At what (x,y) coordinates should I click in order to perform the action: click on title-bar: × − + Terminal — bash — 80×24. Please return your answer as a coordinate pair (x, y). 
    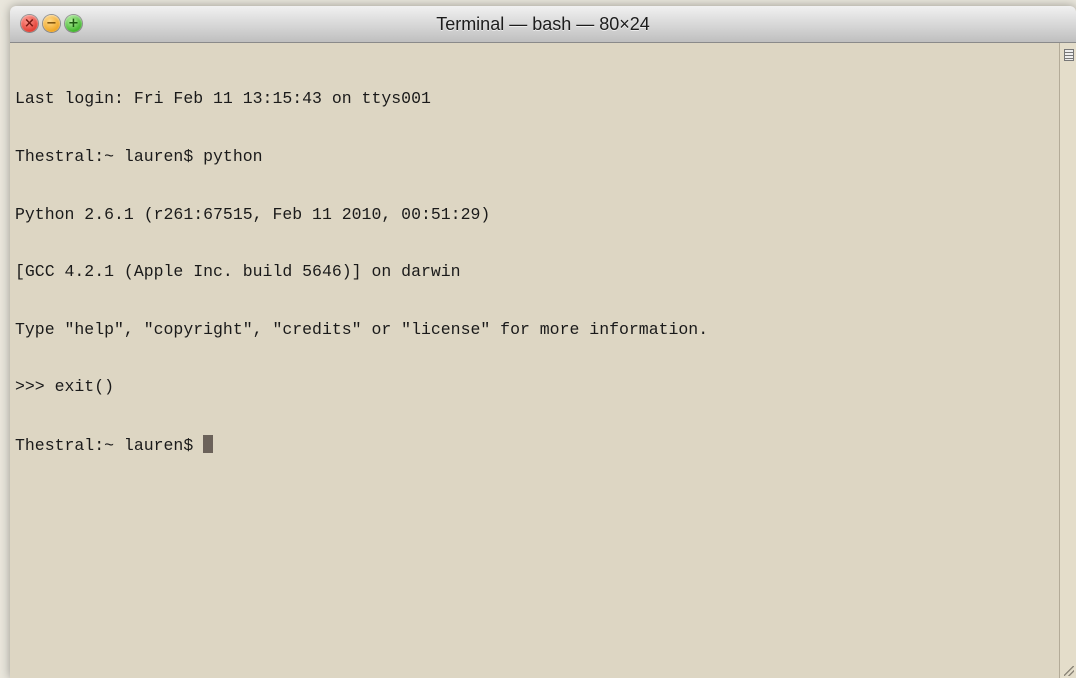
    Looking at the image, I should click on (543, 24).